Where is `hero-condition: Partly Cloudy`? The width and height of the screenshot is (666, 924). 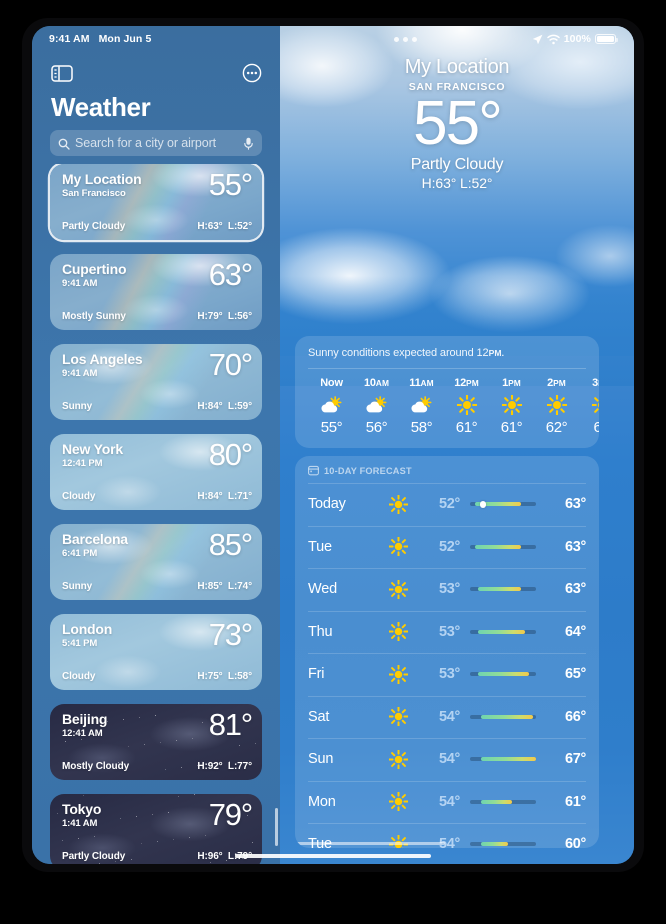 hero-condition: Partly Cloudy is located at coordinates (457, 164).